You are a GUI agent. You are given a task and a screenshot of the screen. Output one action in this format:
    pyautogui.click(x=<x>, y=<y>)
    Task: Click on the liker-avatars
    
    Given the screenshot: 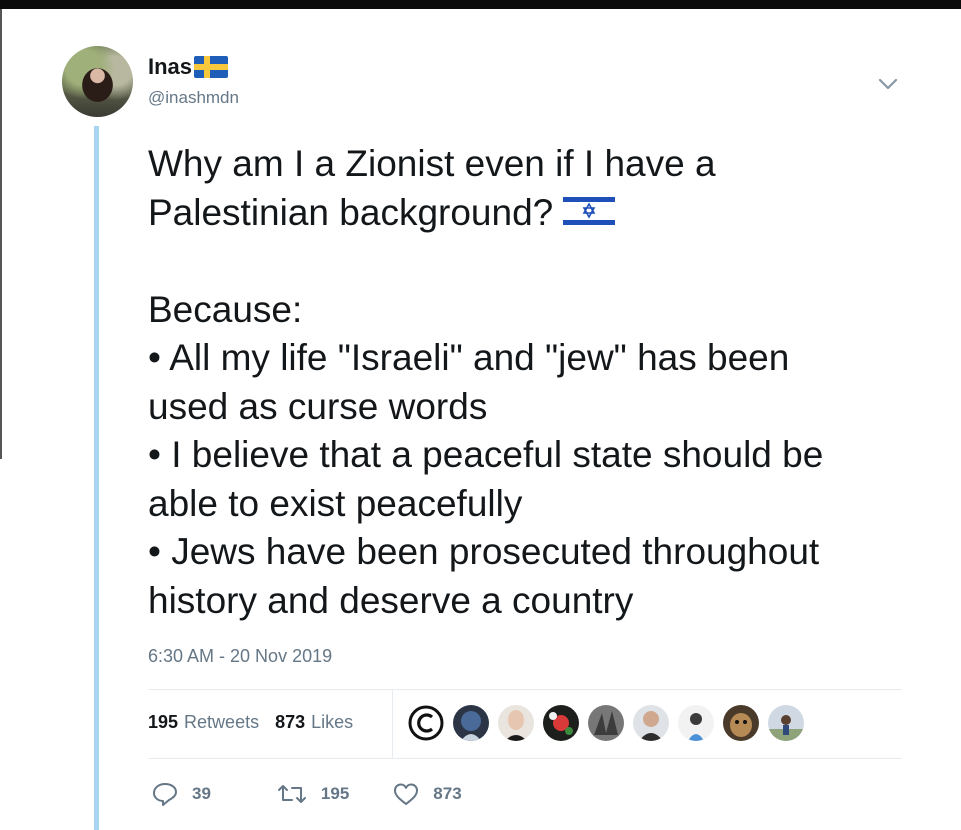 What is the action you would take?
    pyautogui.click(x=610, y=723)
    